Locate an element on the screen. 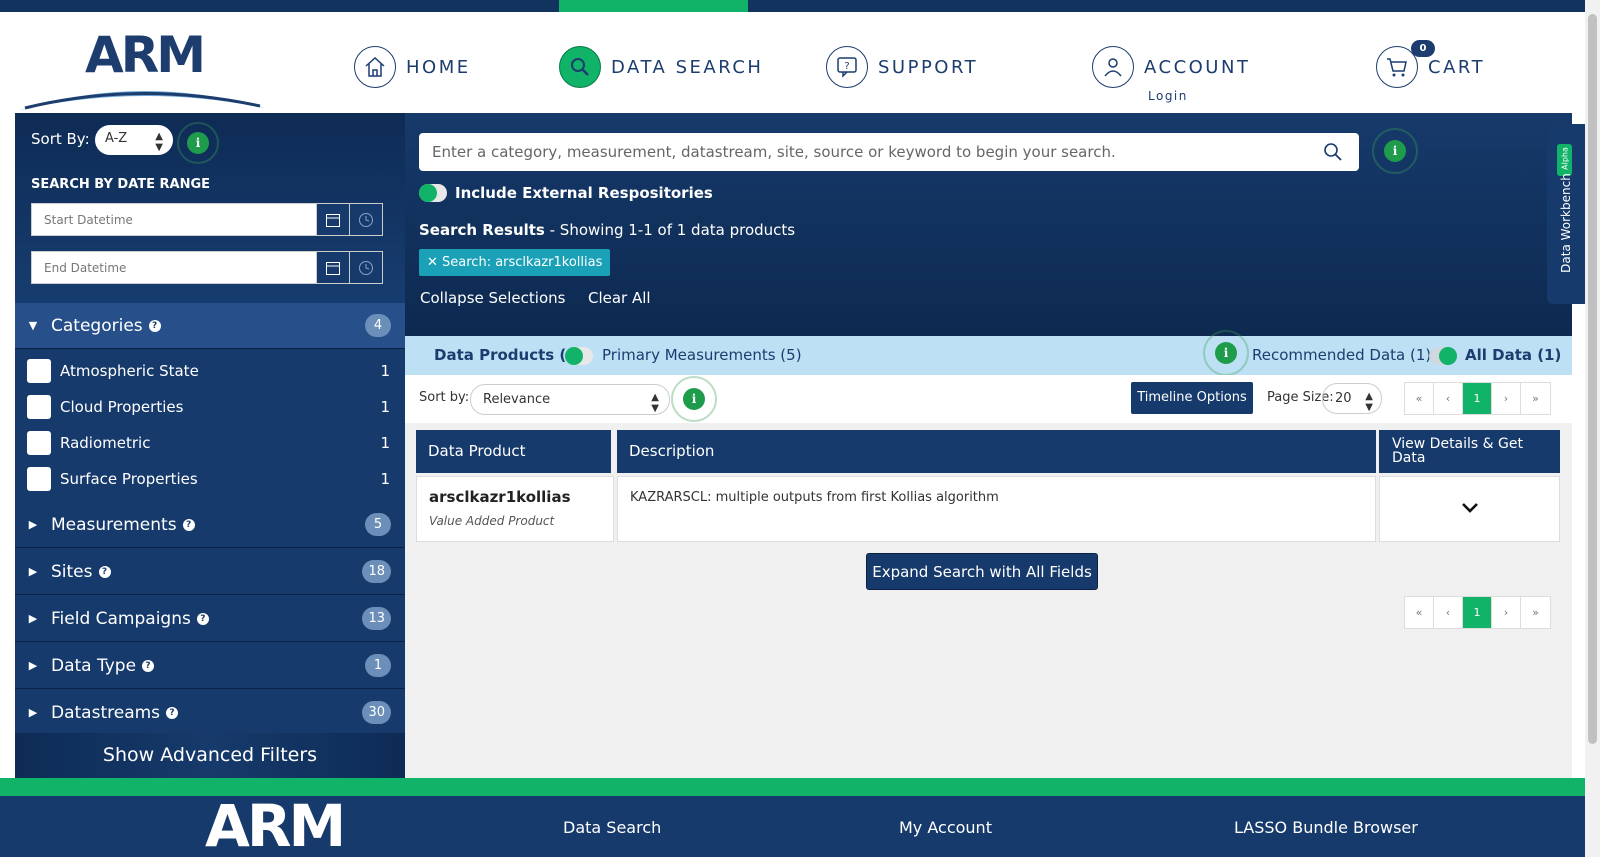 The image size is (1600, 860). chevron-down-icon is located at coordinates (1470, 507).